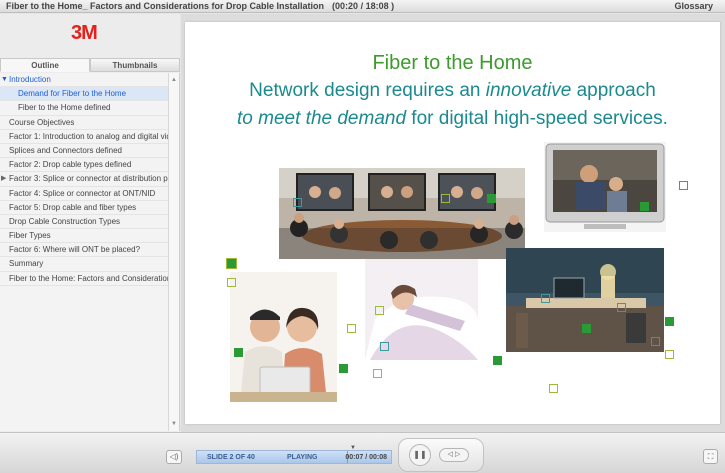 This screenshot has width=725, height=473. I want to click on progress-marker-icon: ▼, so click(353, 448).